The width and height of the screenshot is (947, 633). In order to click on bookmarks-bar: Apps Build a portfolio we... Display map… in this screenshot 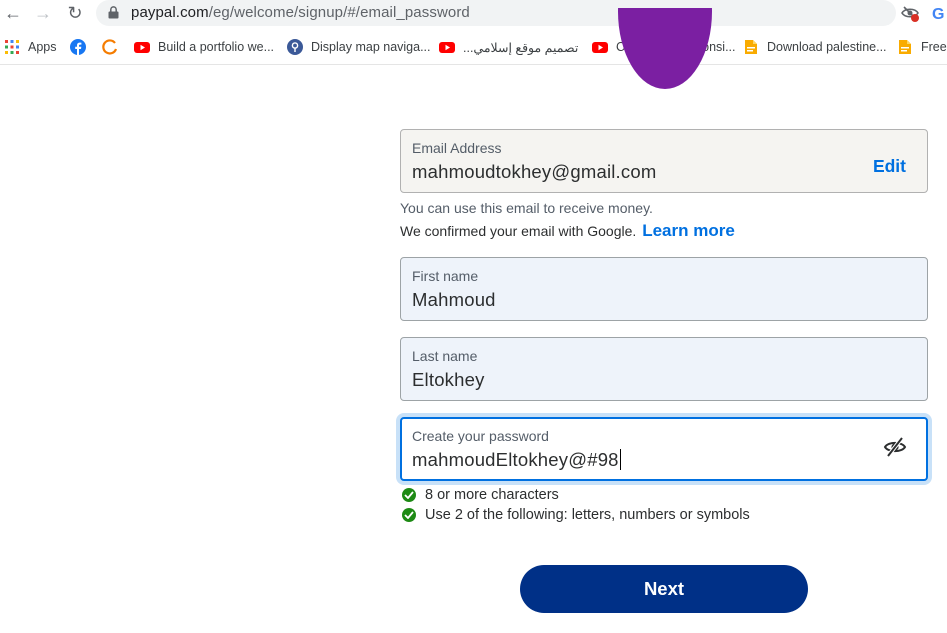, I will do `click(473, 47)`.